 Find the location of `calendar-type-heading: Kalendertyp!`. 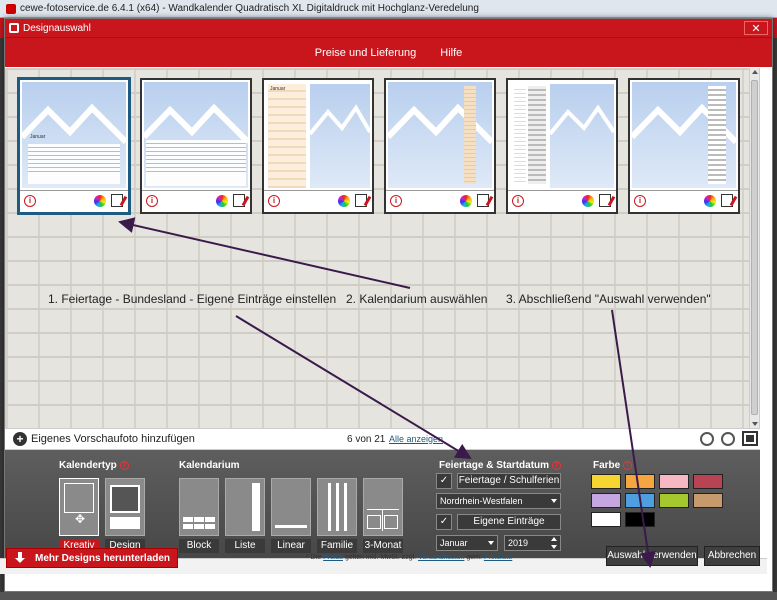

calendar-type-heading: Kalendertyp! is located at coordinates (94, 465).